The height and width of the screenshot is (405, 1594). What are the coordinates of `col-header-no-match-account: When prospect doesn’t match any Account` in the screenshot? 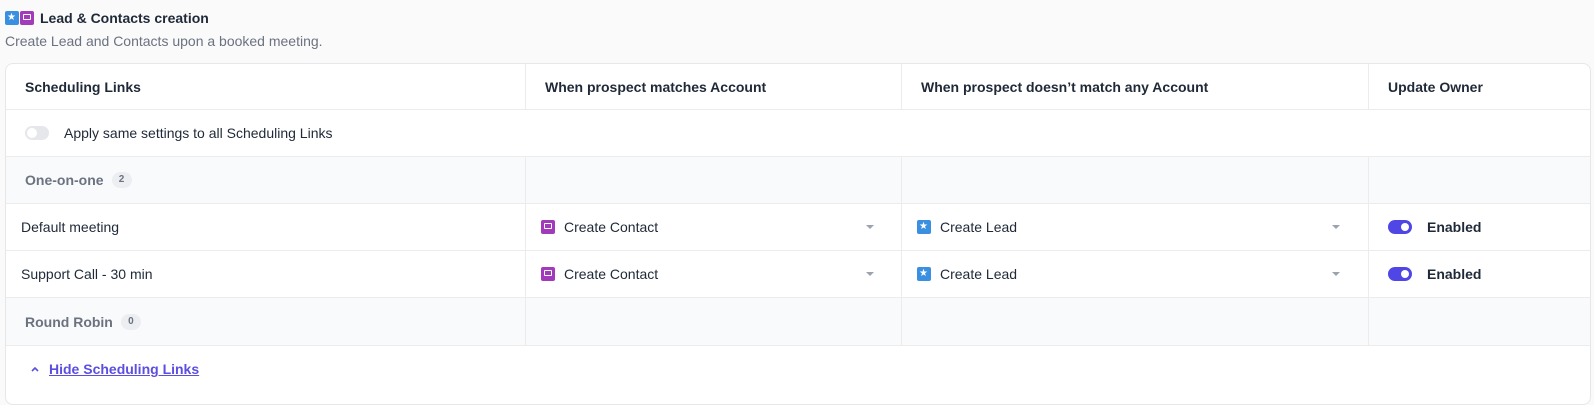 It's located at (1065, 86).